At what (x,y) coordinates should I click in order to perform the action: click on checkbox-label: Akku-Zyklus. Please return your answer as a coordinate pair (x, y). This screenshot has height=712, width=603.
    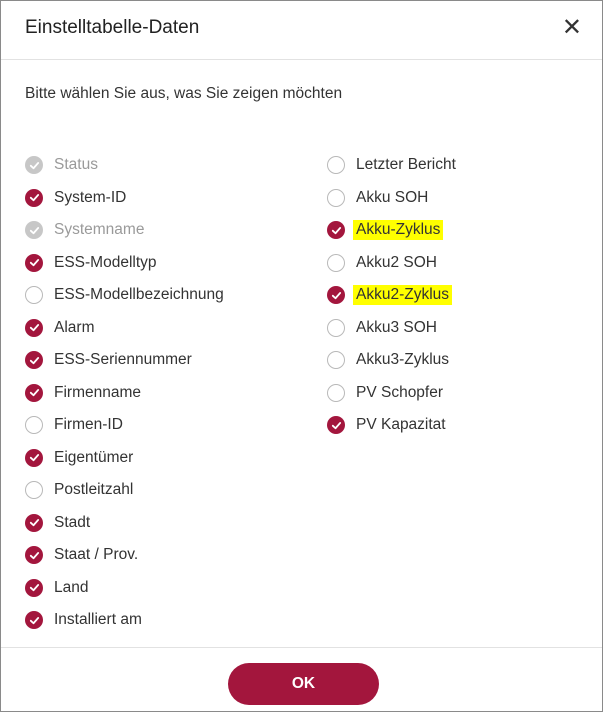
    Looking at the image, I should click on (398, 230).